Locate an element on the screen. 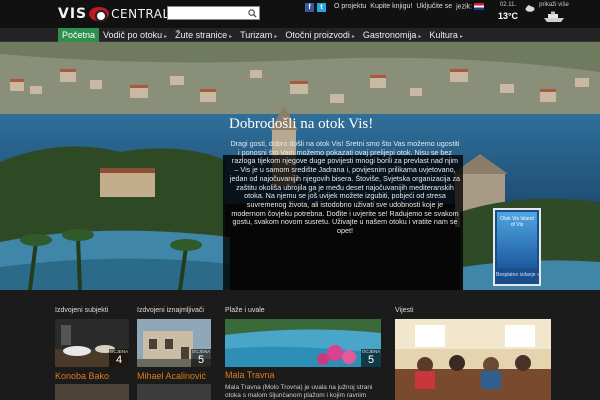 The image size is (600, 400). featured-business-image-next is located at coordinates (92, 392).